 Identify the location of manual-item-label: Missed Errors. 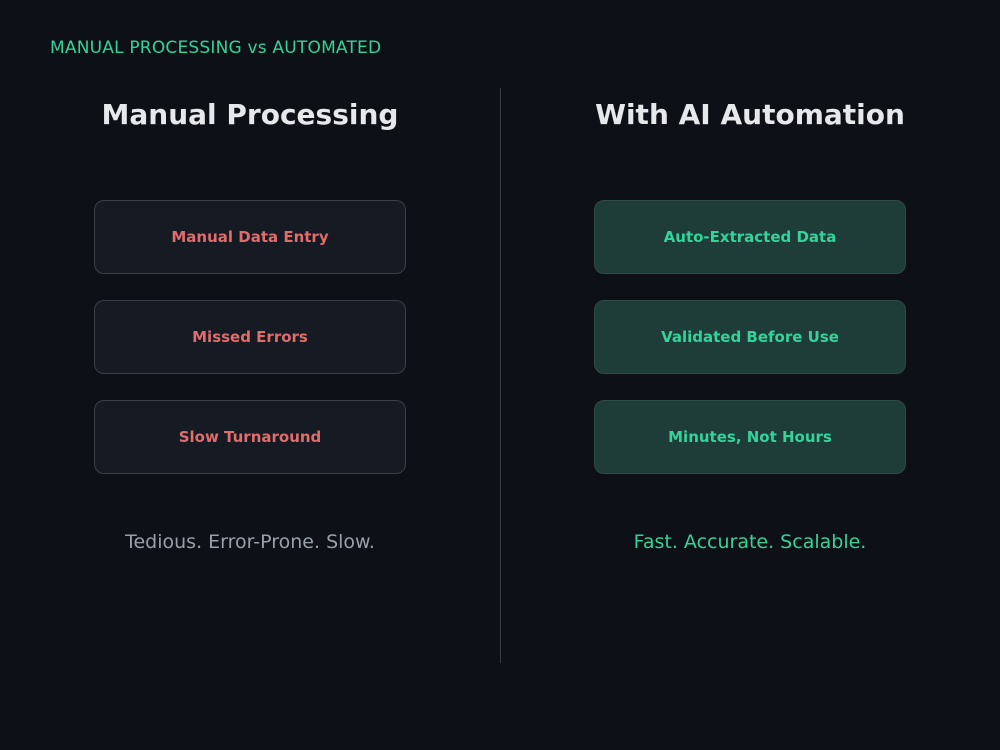
(250, 337).